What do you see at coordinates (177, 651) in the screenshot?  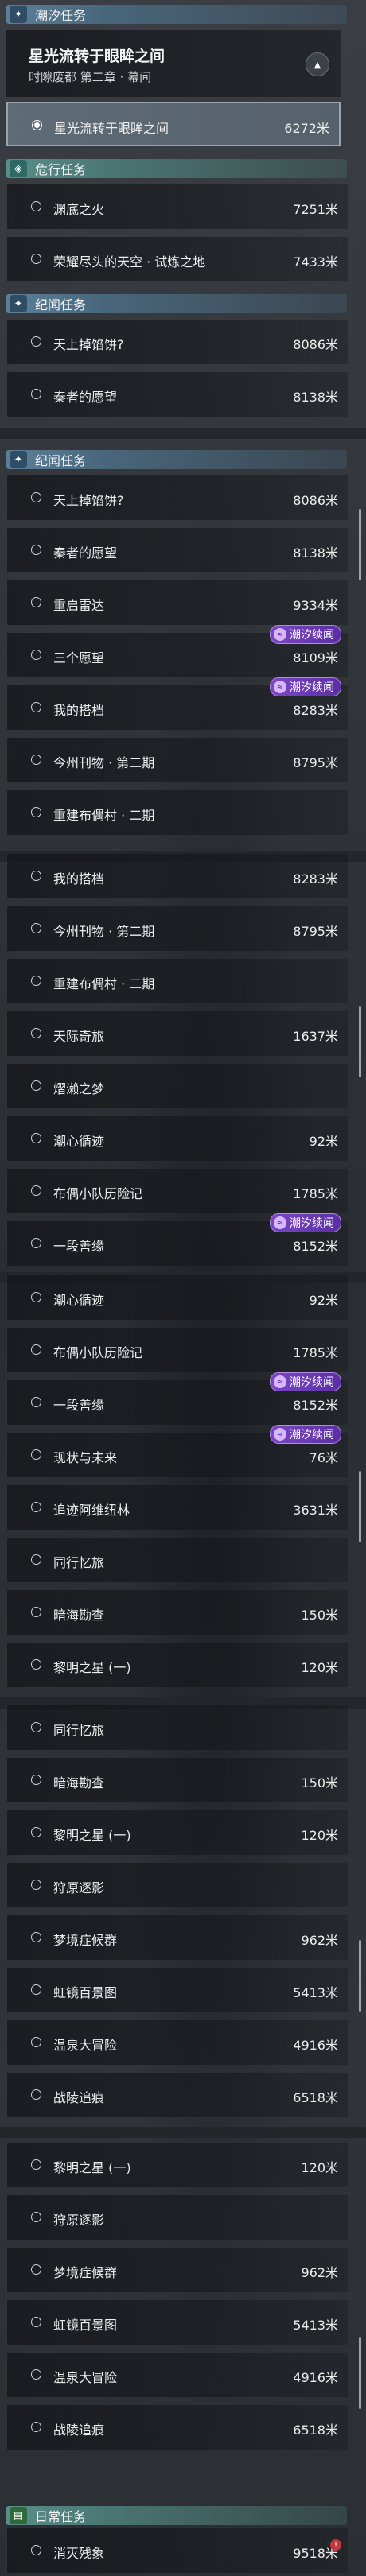 I see `task-item: 三个愿望 8109米 ≈ 潮汐续闻` at bounding box center [177, 651].